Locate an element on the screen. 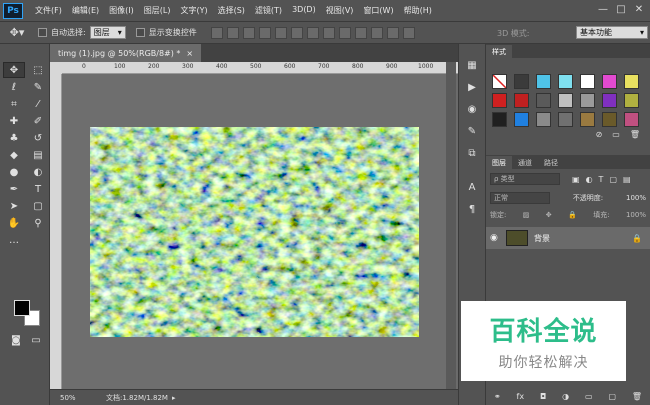  align-bottom-icon is located at coordinates (248, 32).